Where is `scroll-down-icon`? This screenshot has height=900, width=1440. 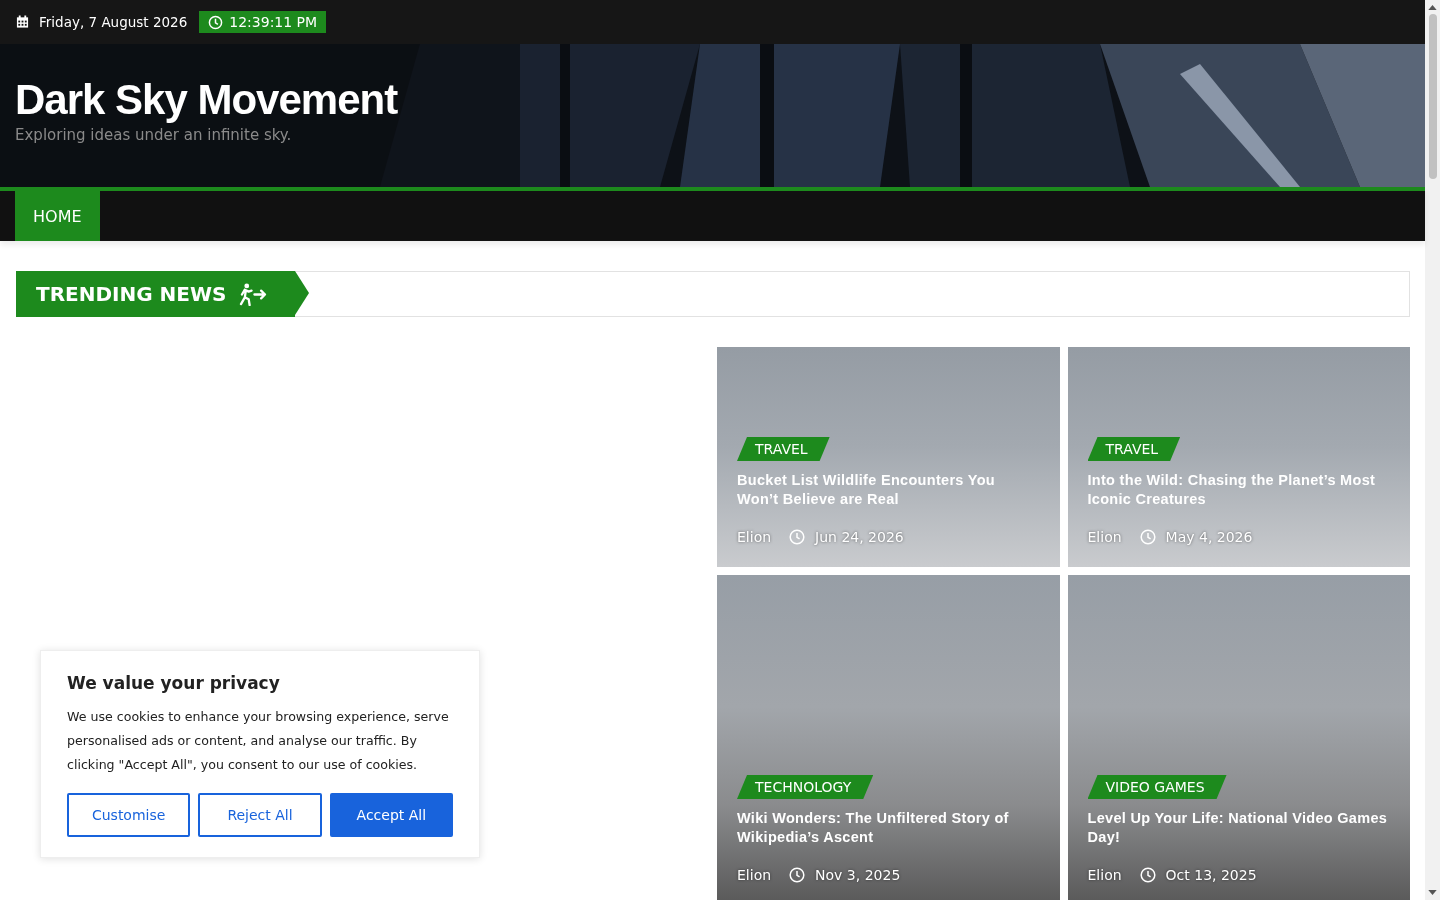
scroll-down-icon is located at coordinates (1432, 892).